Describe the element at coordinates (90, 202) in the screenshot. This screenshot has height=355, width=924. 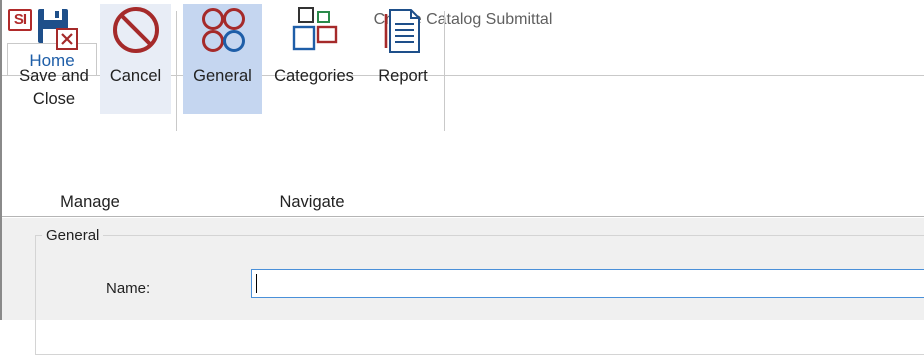
I see `group-label-manage: Manage` at that location.